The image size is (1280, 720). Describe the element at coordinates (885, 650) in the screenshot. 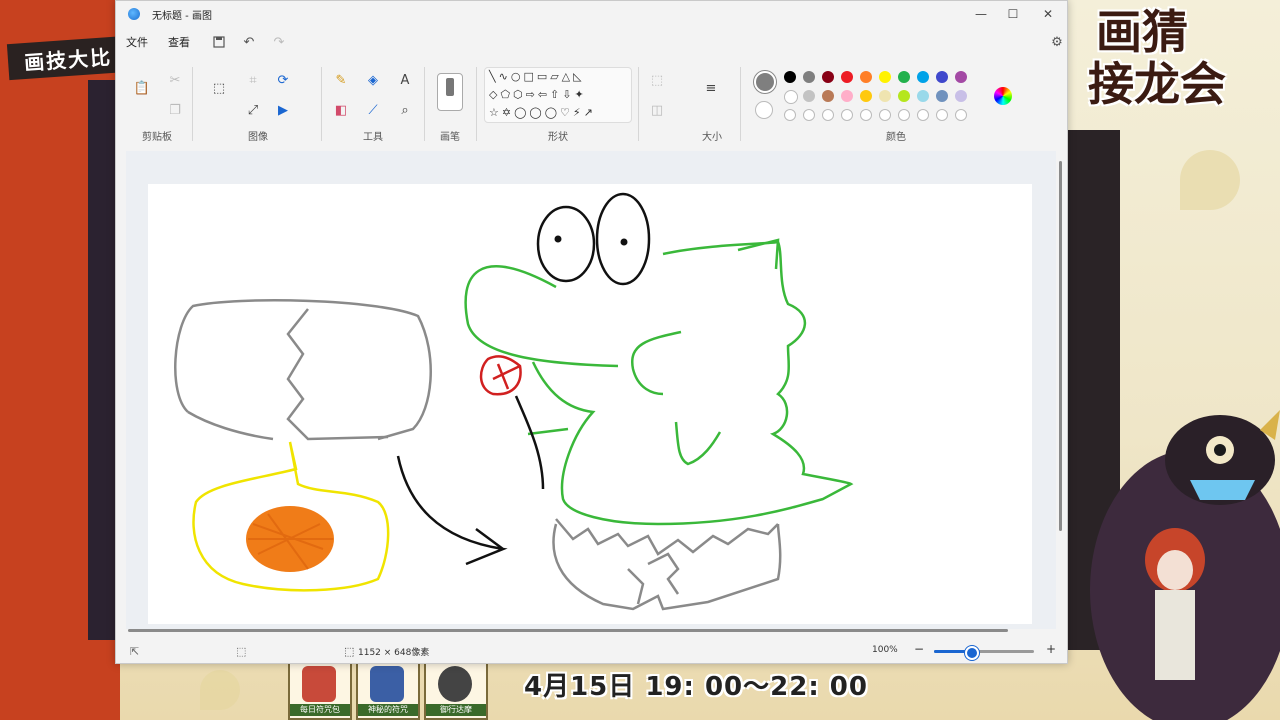

I see `zoom-level: 100%` at that location.